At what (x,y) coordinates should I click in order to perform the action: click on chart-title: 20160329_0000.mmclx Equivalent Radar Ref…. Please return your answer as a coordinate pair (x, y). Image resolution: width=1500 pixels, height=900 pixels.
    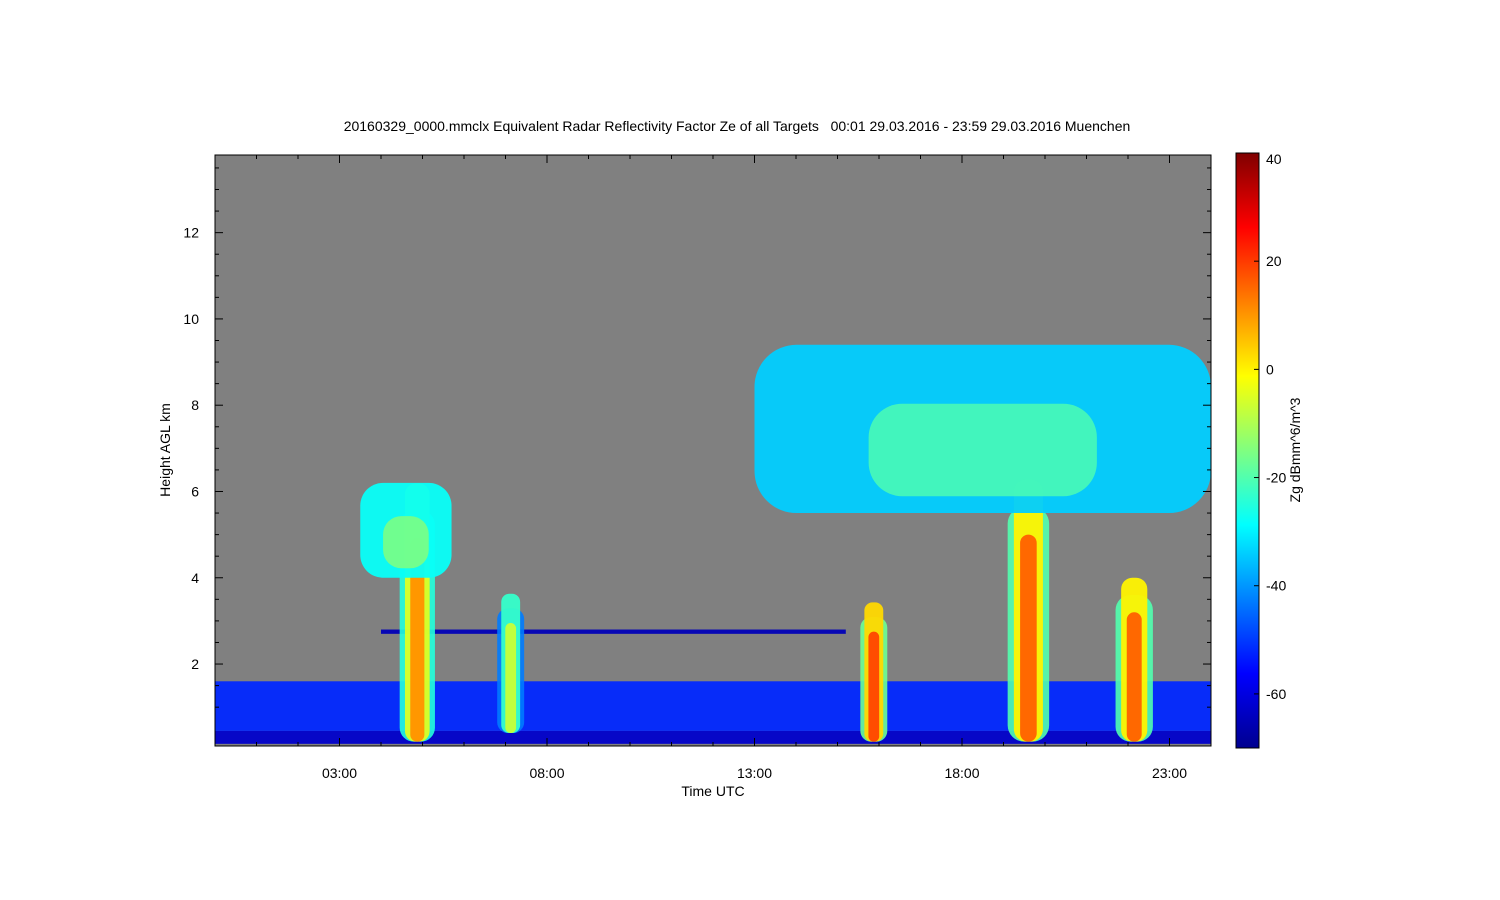
    Looking at the image, I should click on (737, 126).